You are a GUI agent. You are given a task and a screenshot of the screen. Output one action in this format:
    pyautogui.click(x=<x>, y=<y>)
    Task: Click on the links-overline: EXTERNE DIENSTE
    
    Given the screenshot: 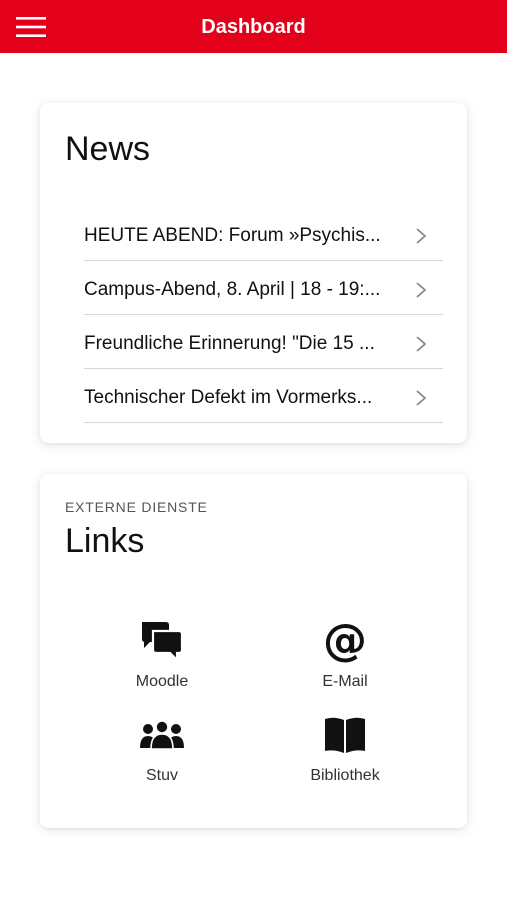 What is the action you would take?
    pyautogui.click(x=136, y=507)
    